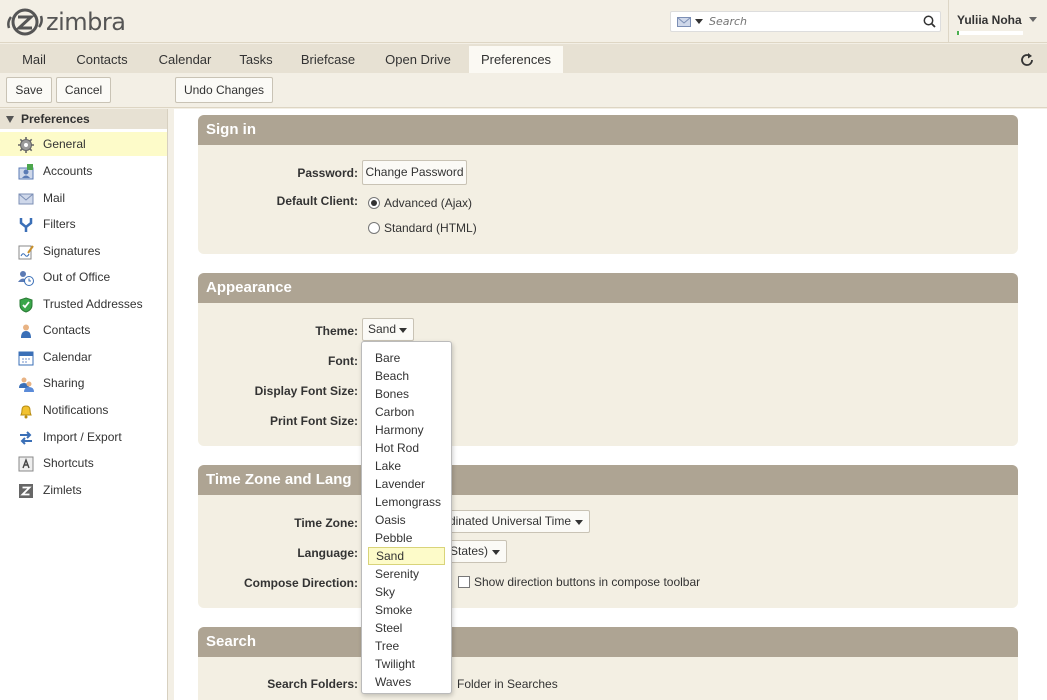 The image size is (1047, 700). What do you see at coordinates (26, 252) in the screenshot?
I see `signature-icon` at bounding box center [26, 252].